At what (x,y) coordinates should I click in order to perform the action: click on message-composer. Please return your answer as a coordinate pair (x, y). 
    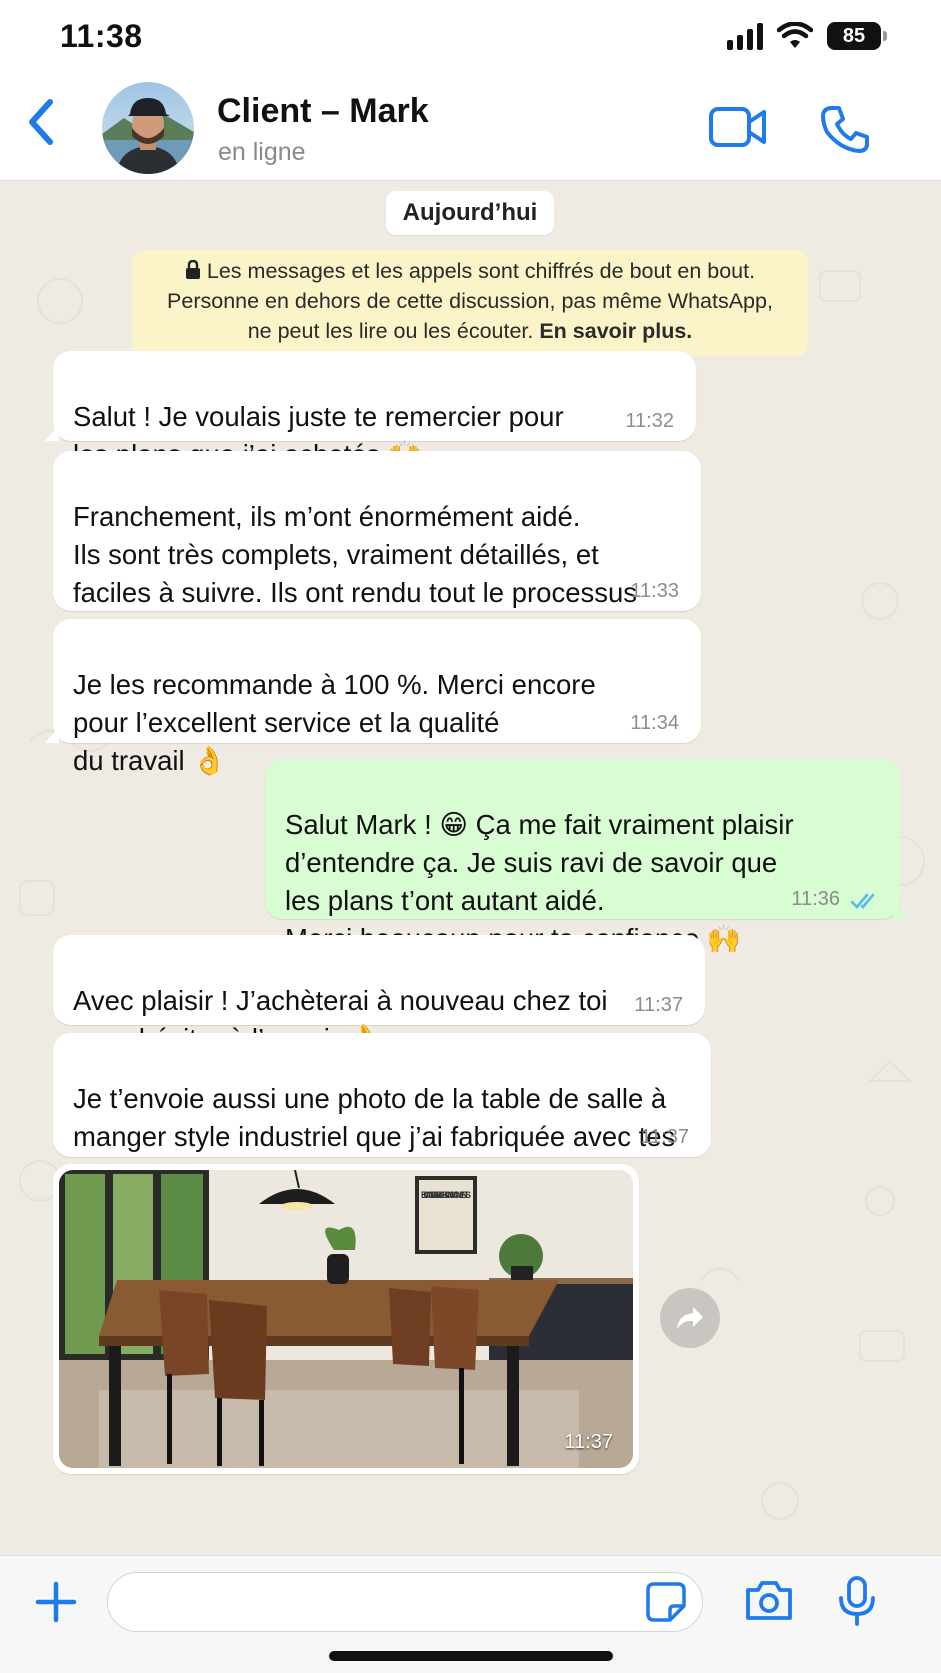
    Looking at the image, I should click on (470, 1614).